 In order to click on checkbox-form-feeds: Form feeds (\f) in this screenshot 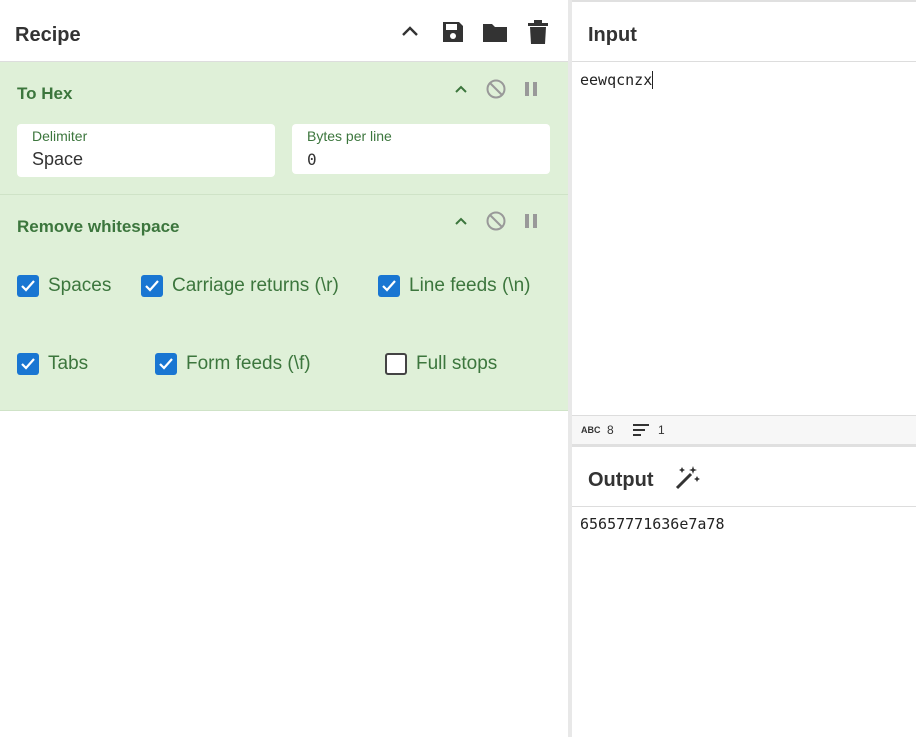, I will do `click(233, 364)`.